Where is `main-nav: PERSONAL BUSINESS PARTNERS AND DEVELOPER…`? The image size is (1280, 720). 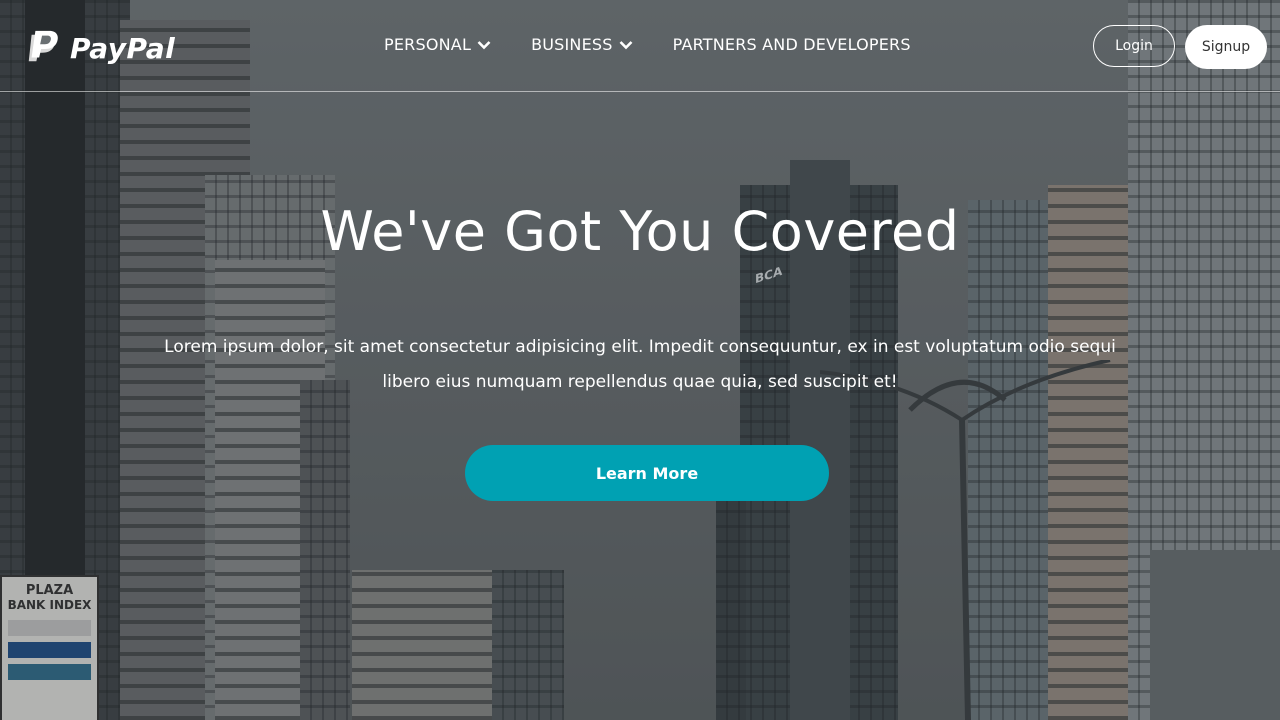
main-nav: PERSONAL BUSINESS PARTNERS AND DEVELOPER… is located at coordinates (647, 44).